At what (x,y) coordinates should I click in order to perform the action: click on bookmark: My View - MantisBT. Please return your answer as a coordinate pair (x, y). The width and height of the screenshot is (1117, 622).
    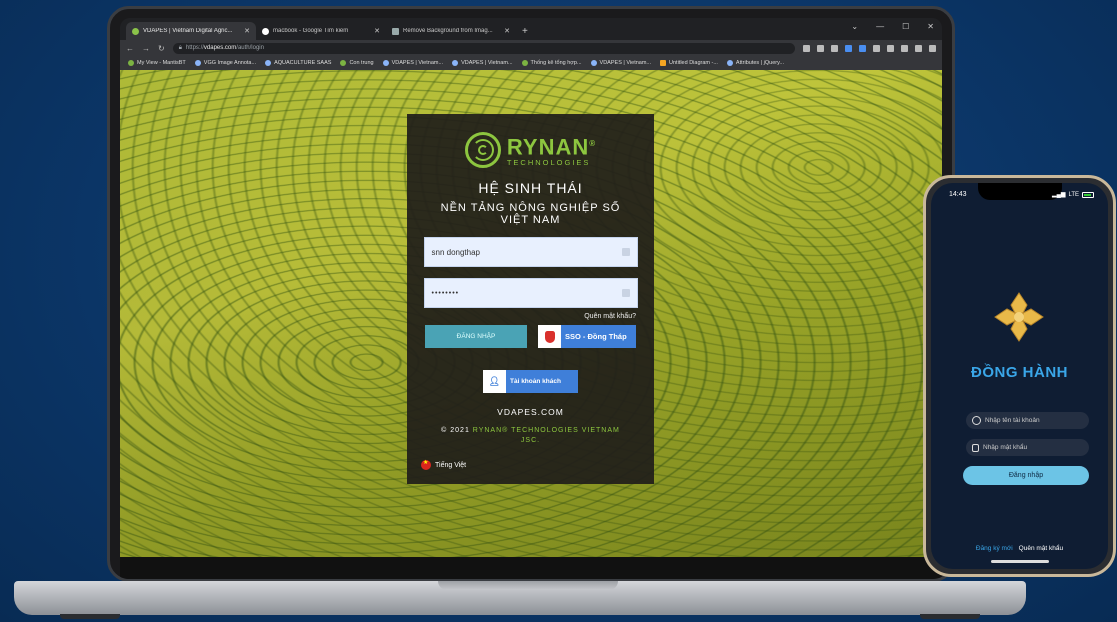
    Looking at the image, I should click on (157, 63).